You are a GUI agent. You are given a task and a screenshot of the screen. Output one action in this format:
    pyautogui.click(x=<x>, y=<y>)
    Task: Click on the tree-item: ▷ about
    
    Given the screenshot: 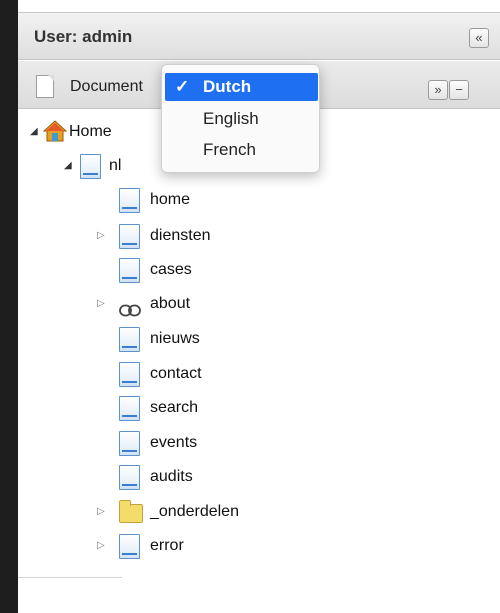 What is the action you would take?
    pyautogui.click(x=222, y=304)
    